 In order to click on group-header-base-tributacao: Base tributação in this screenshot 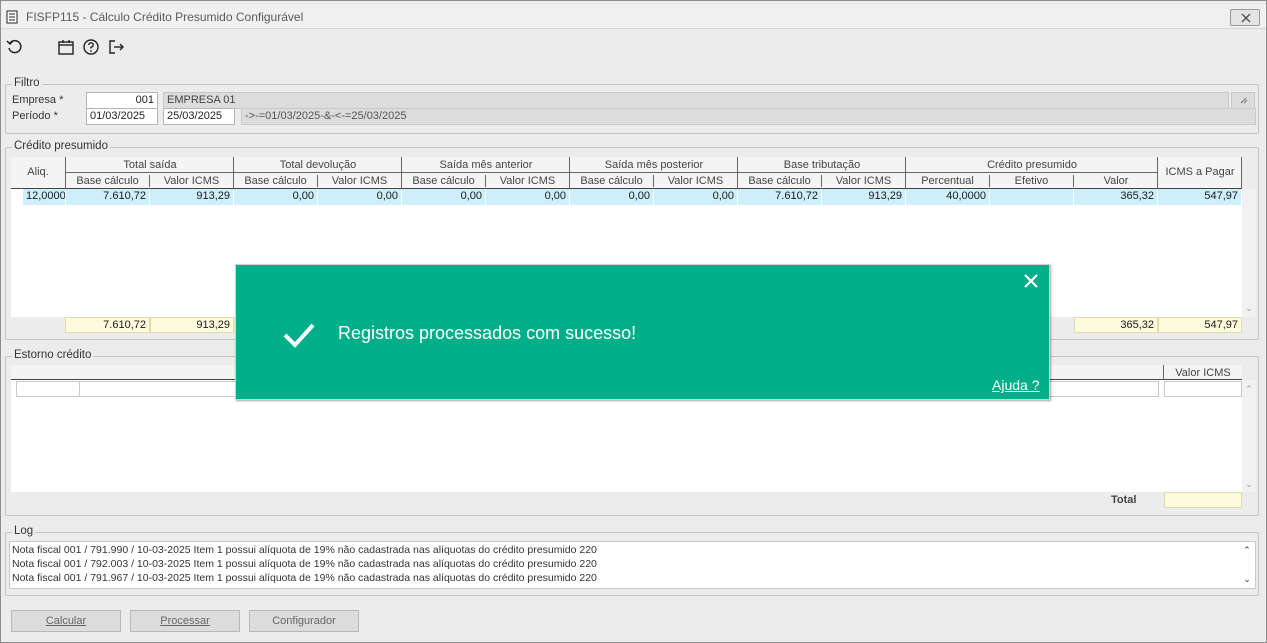, I will do `click(822, 165)`.